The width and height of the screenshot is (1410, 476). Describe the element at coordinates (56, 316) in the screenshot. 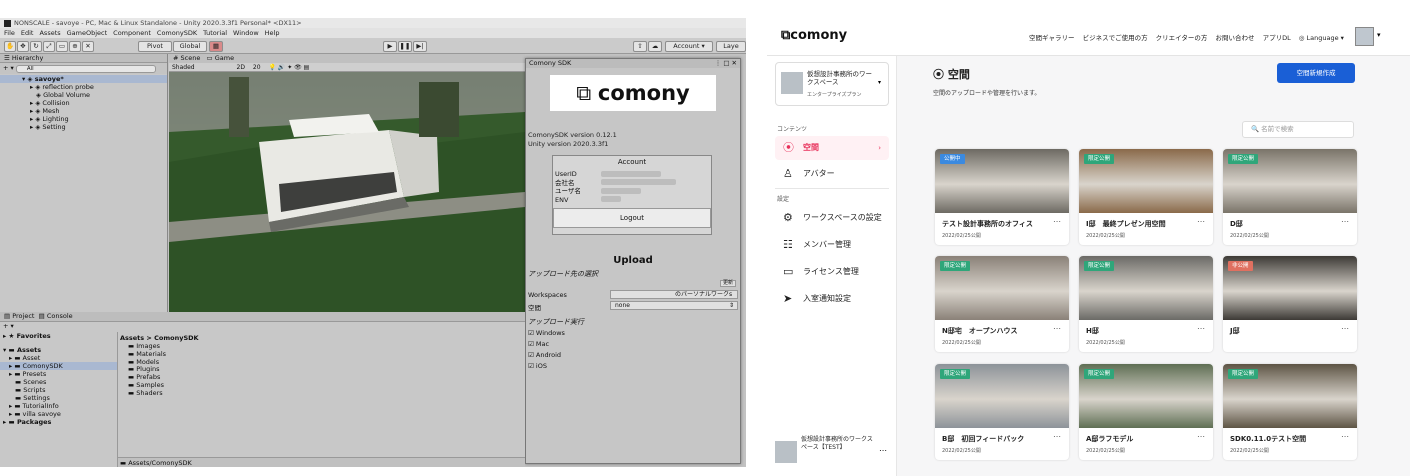

I see `tab-console: ▤ Console` at that location.